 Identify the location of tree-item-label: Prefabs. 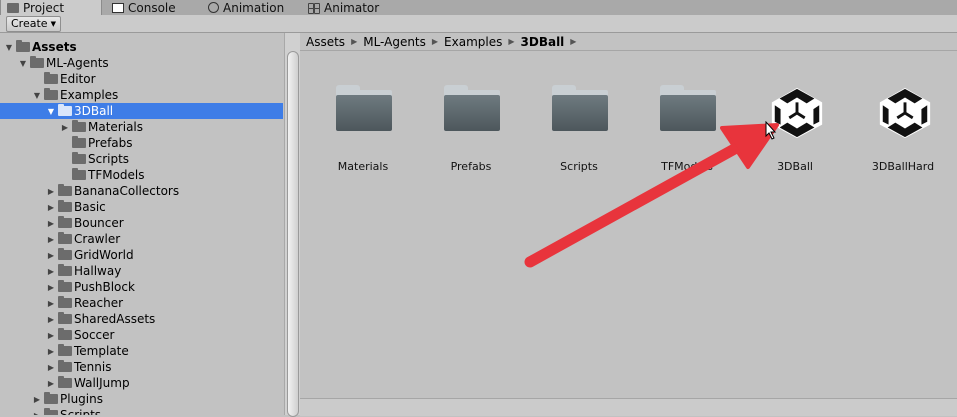
(110, 143).